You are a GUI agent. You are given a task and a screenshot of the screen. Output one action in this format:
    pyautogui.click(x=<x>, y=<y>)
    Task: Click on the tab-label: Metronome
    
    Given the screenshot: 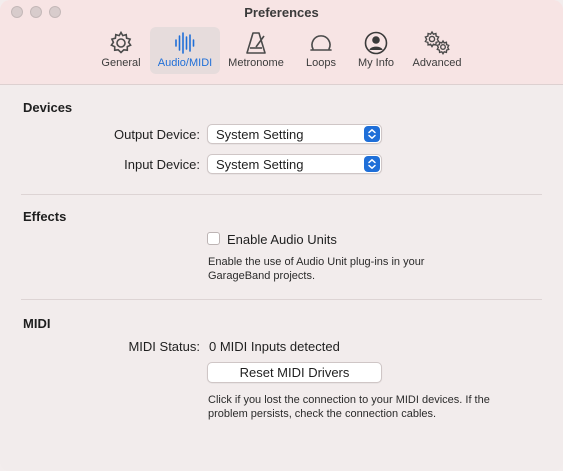 What is the action you would take?
    pyautogui.click(x=256, y=63)
    